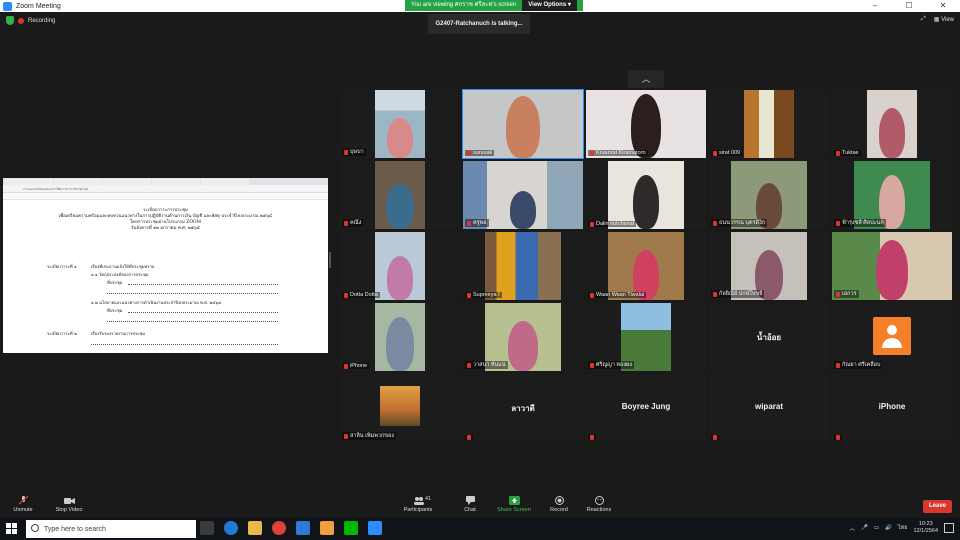 The image size is (960, 540). Describe the element at coordinates (769, 124) in the screenshot. I see `participant-tile: sirat 009` at that location.